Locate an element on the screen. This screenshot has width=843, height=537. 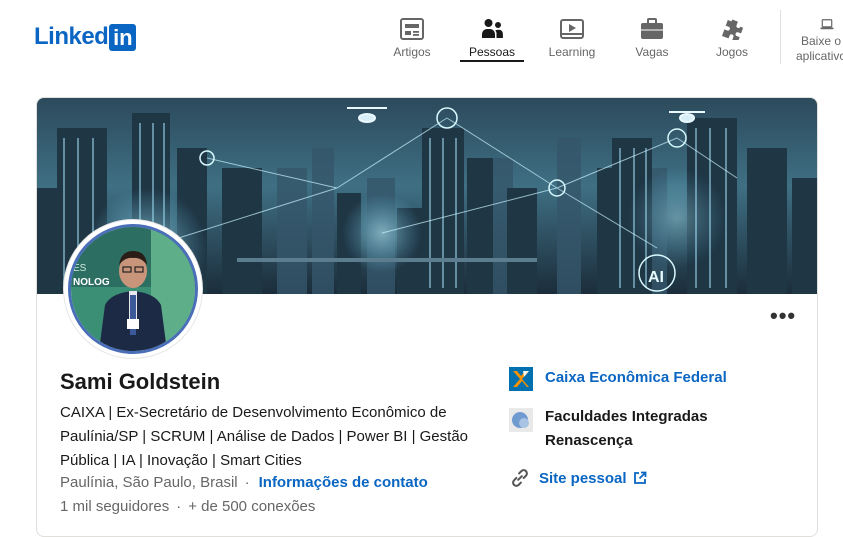
nav-item-vagas: Vagas is located at coordinates (652, 32).